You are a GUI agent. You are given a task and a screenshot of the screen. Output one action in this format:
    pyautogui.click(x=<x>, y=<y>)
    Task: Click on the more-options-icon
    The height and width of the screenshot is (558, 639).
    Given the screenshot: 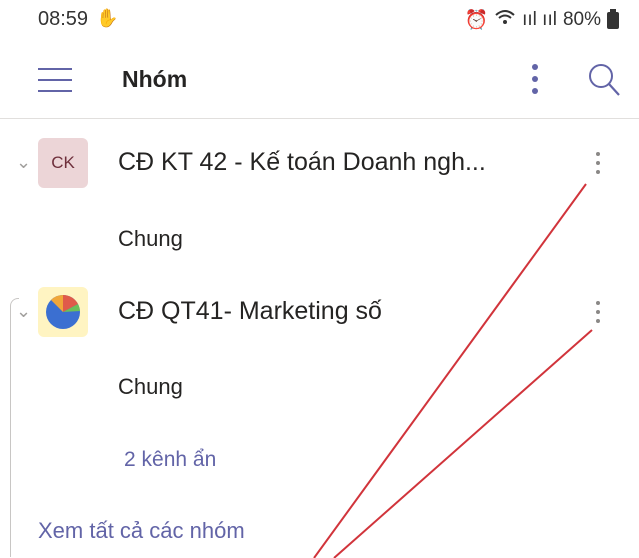 What is the action you would take?
    pyautogui.click(x=535, y=80)
    